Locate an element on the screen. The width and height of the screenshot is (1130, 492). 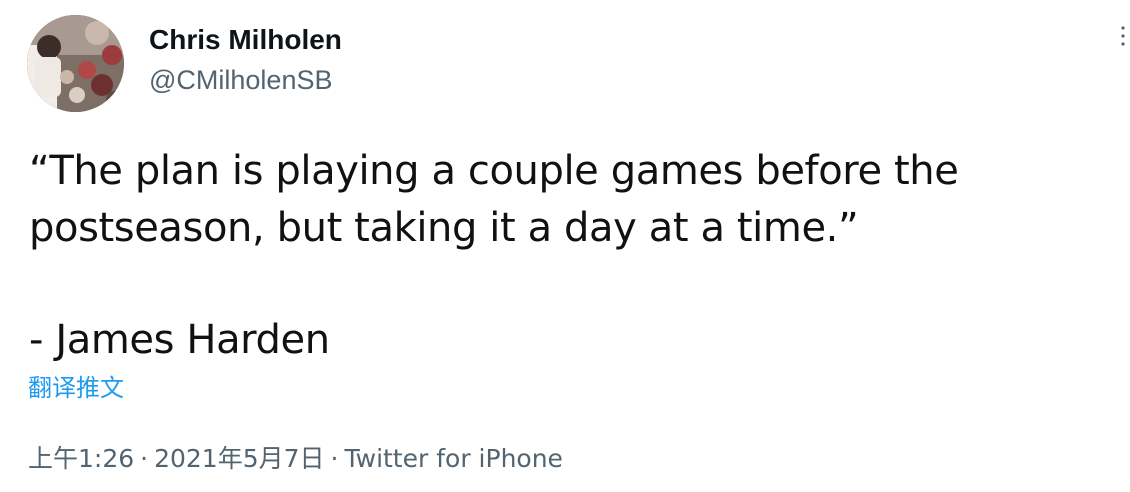
more-options-icon is located at coordinates (1123, 36).